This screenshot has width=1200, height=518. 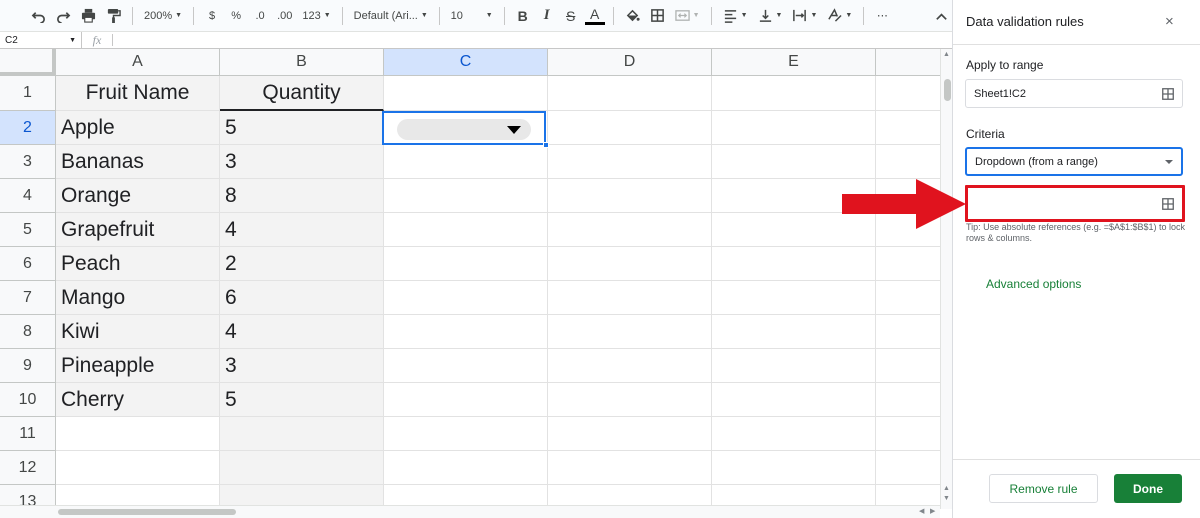 I want to click on fill-color-icon, so click(x=632, y=16).